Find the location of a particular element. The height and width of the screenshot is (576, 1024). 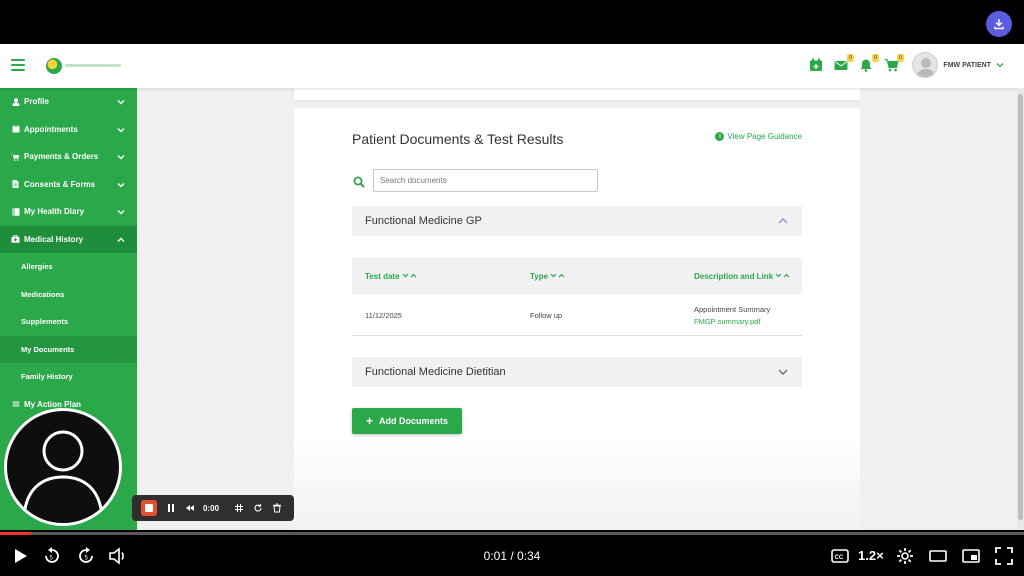

webcam-bubble is located at coordinates (63, 467).